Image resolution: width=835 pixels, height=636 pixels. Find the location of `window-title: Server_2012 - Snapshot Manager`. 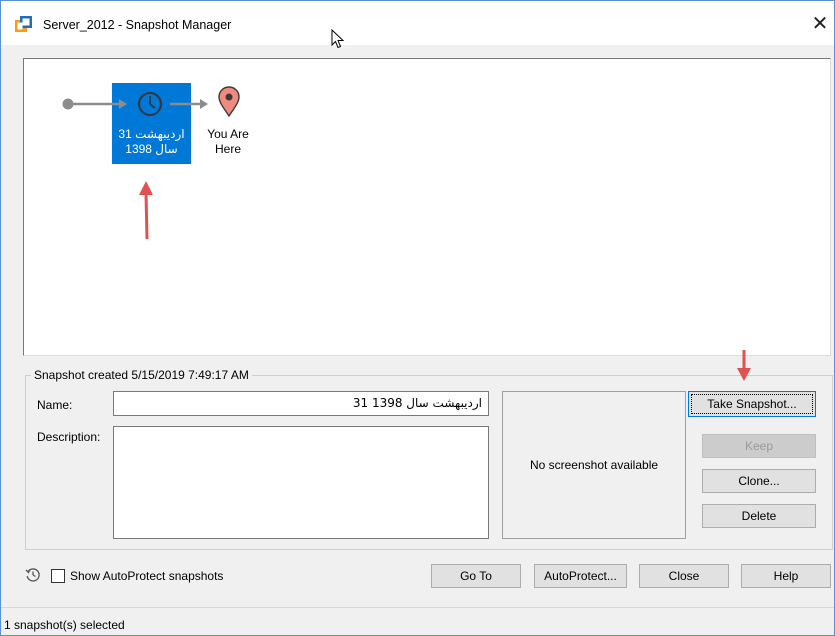

window-title: Server_2012 - Snapshot Manager is located at coordinates (137, 25).